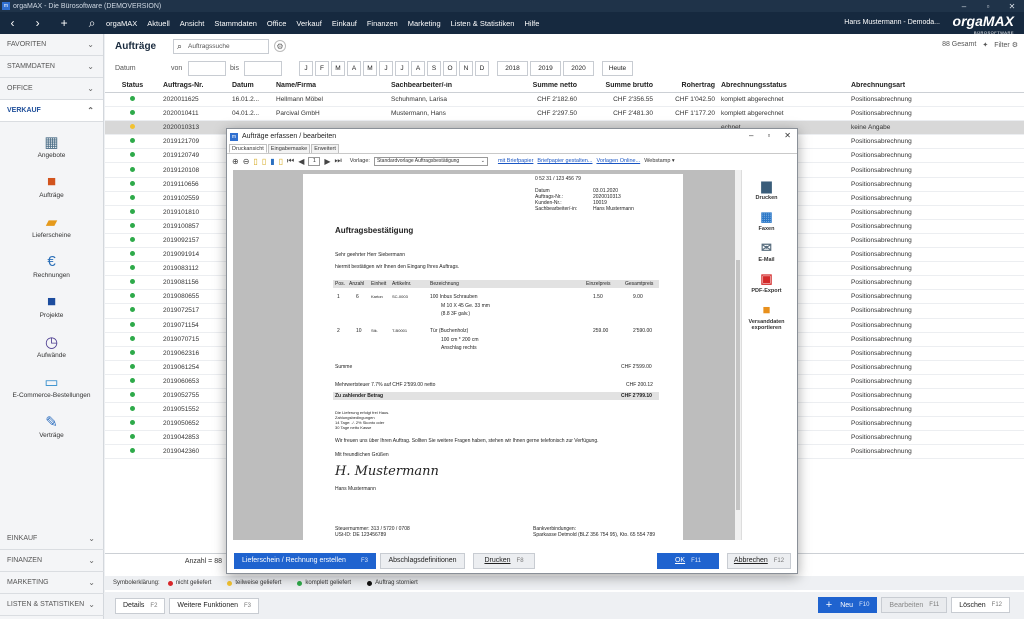 This screenshot has width=1024, height=619. I want to click on next-page-icon: ▶, so click(327, 161).